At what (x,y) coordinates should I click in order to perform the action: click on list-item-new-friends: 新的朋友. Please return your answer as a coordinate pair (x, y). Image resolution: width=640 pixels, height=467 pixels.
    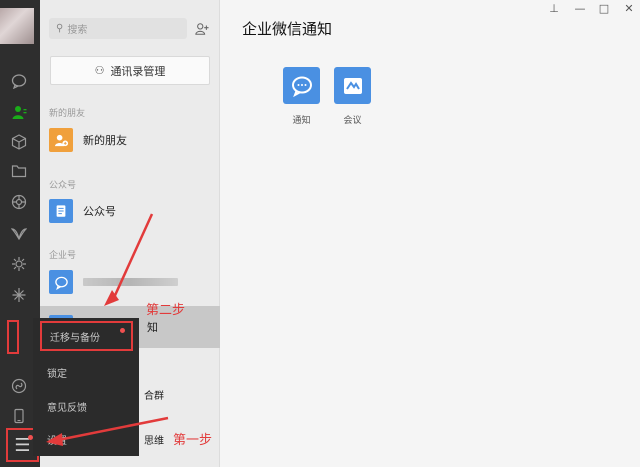
    Looking at the image, I should click on (130, 140).